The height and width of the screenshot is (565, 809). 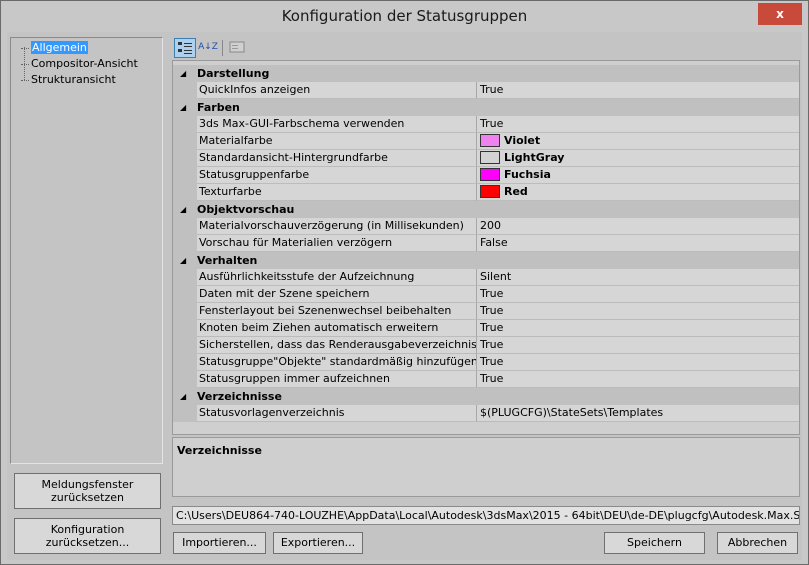 What do you see at coordinates (486, 467) in the screenshot?
I see `description-panel: Verzeichnisse` at bounding box center [486, 467].